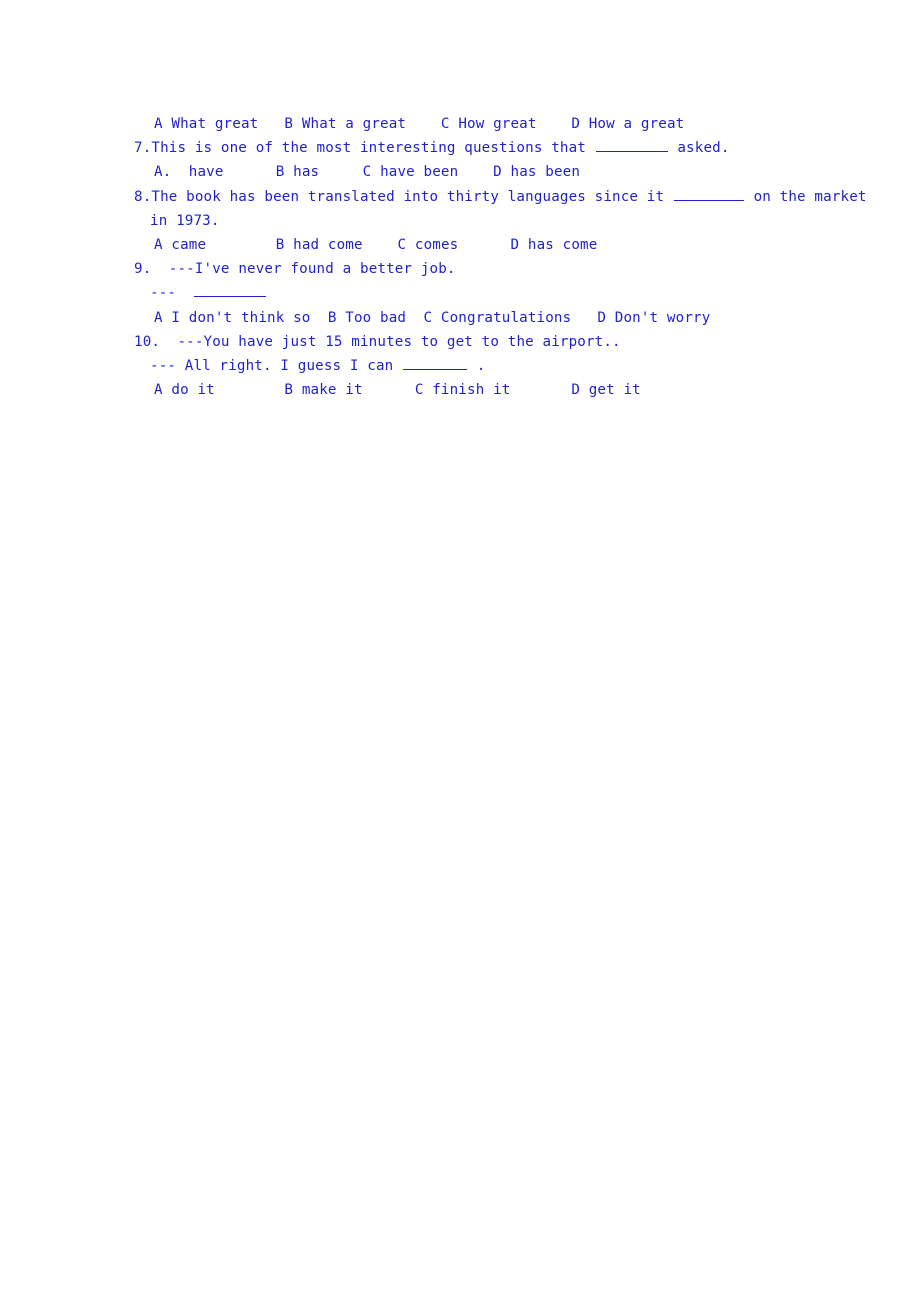 The image size is (920, 1302). I want to click on option-d-text: get it, so click(614, 390).